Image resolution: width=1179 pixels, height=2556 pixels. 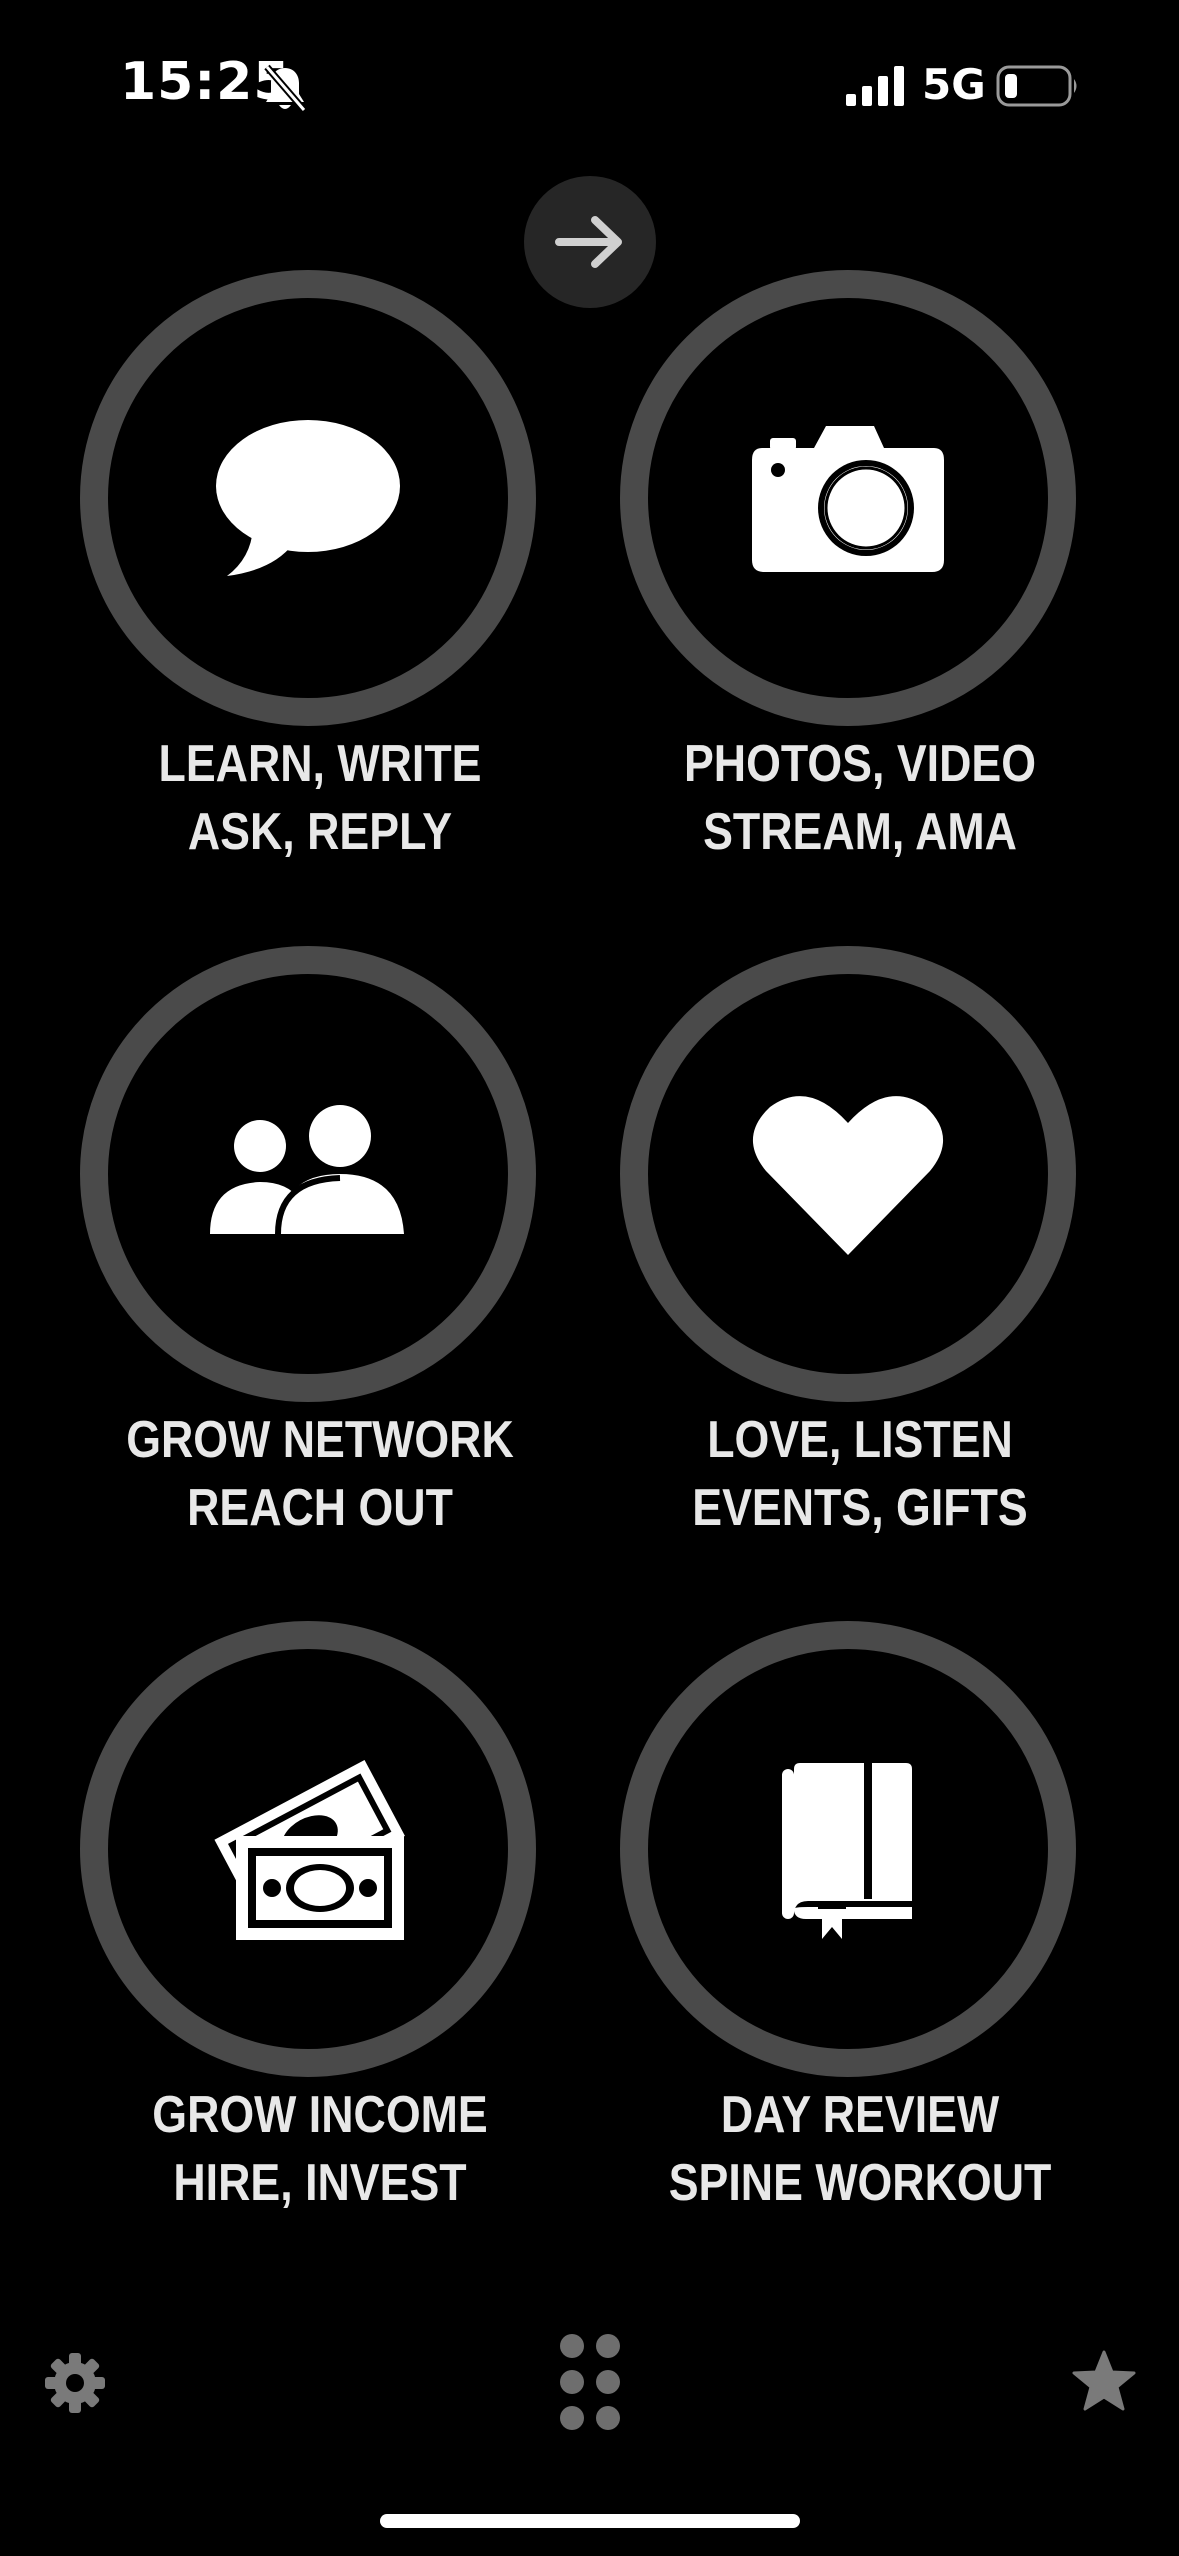 I want to click on arrow-right-icon, so click(x=588, y=242).